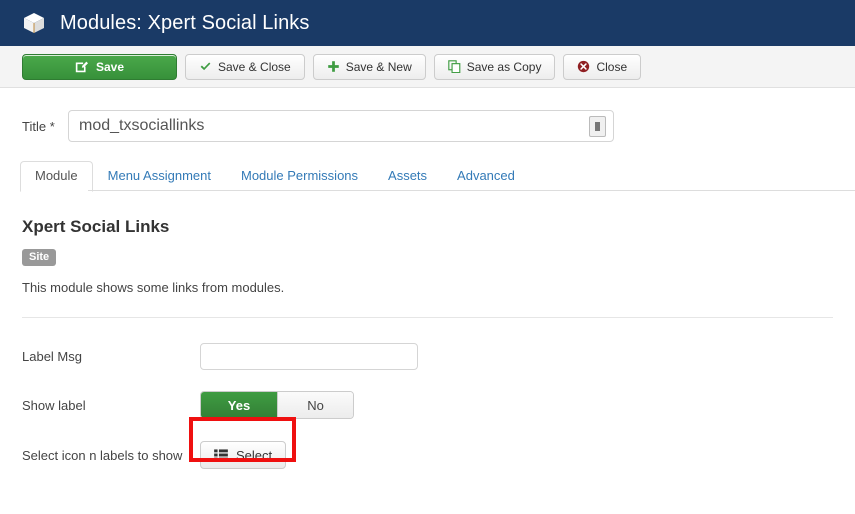 Image resolution: width=855 pixels, height=514 pixels. What do you see at coordinates (486, 176) in the screenshot?
I see `tab-advanced: Advanced` at bounding box center [486, 176].